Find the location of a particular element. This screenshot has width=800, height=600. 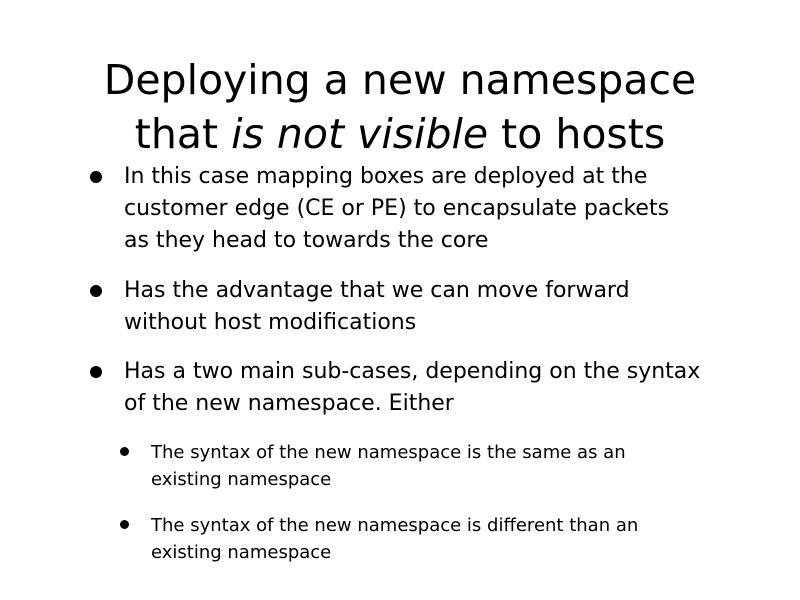

bullet-text-line: without host modifications is located at coordinates (270, 322).